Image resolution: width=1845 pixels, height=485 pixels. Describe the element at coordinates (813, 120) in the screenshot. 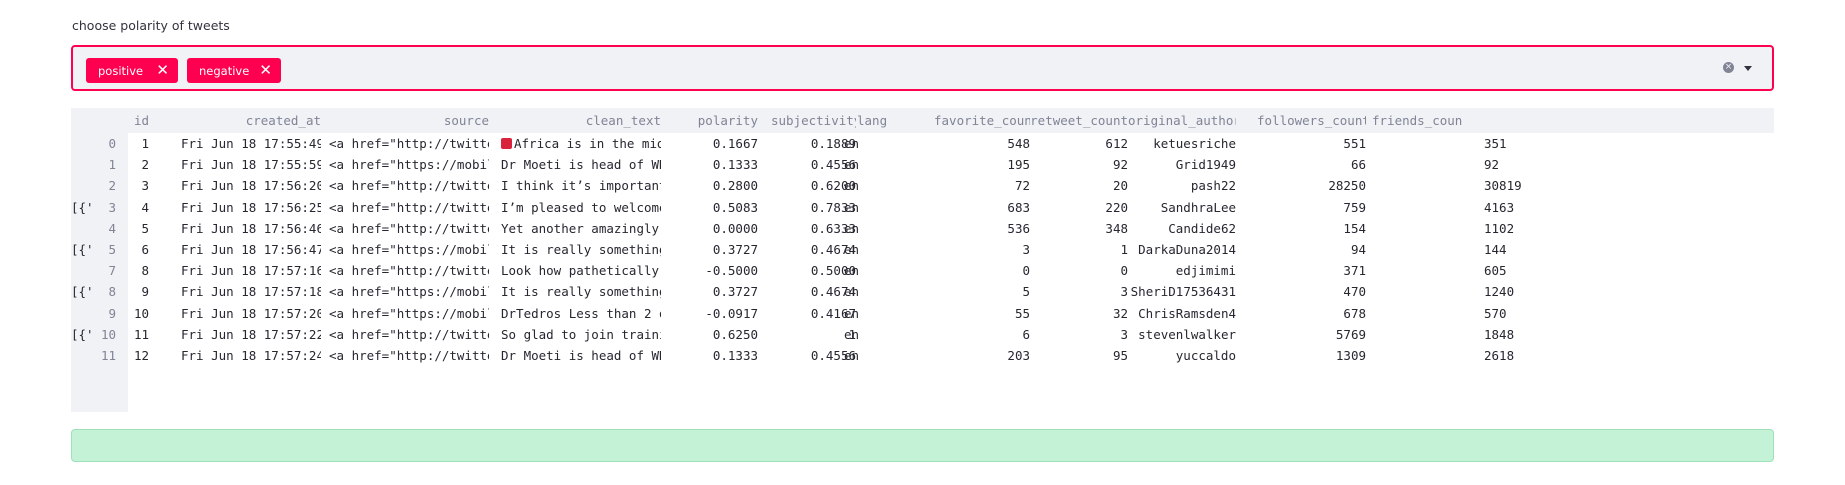

I see `column-header-subjectivity: subjectivity` at that location.